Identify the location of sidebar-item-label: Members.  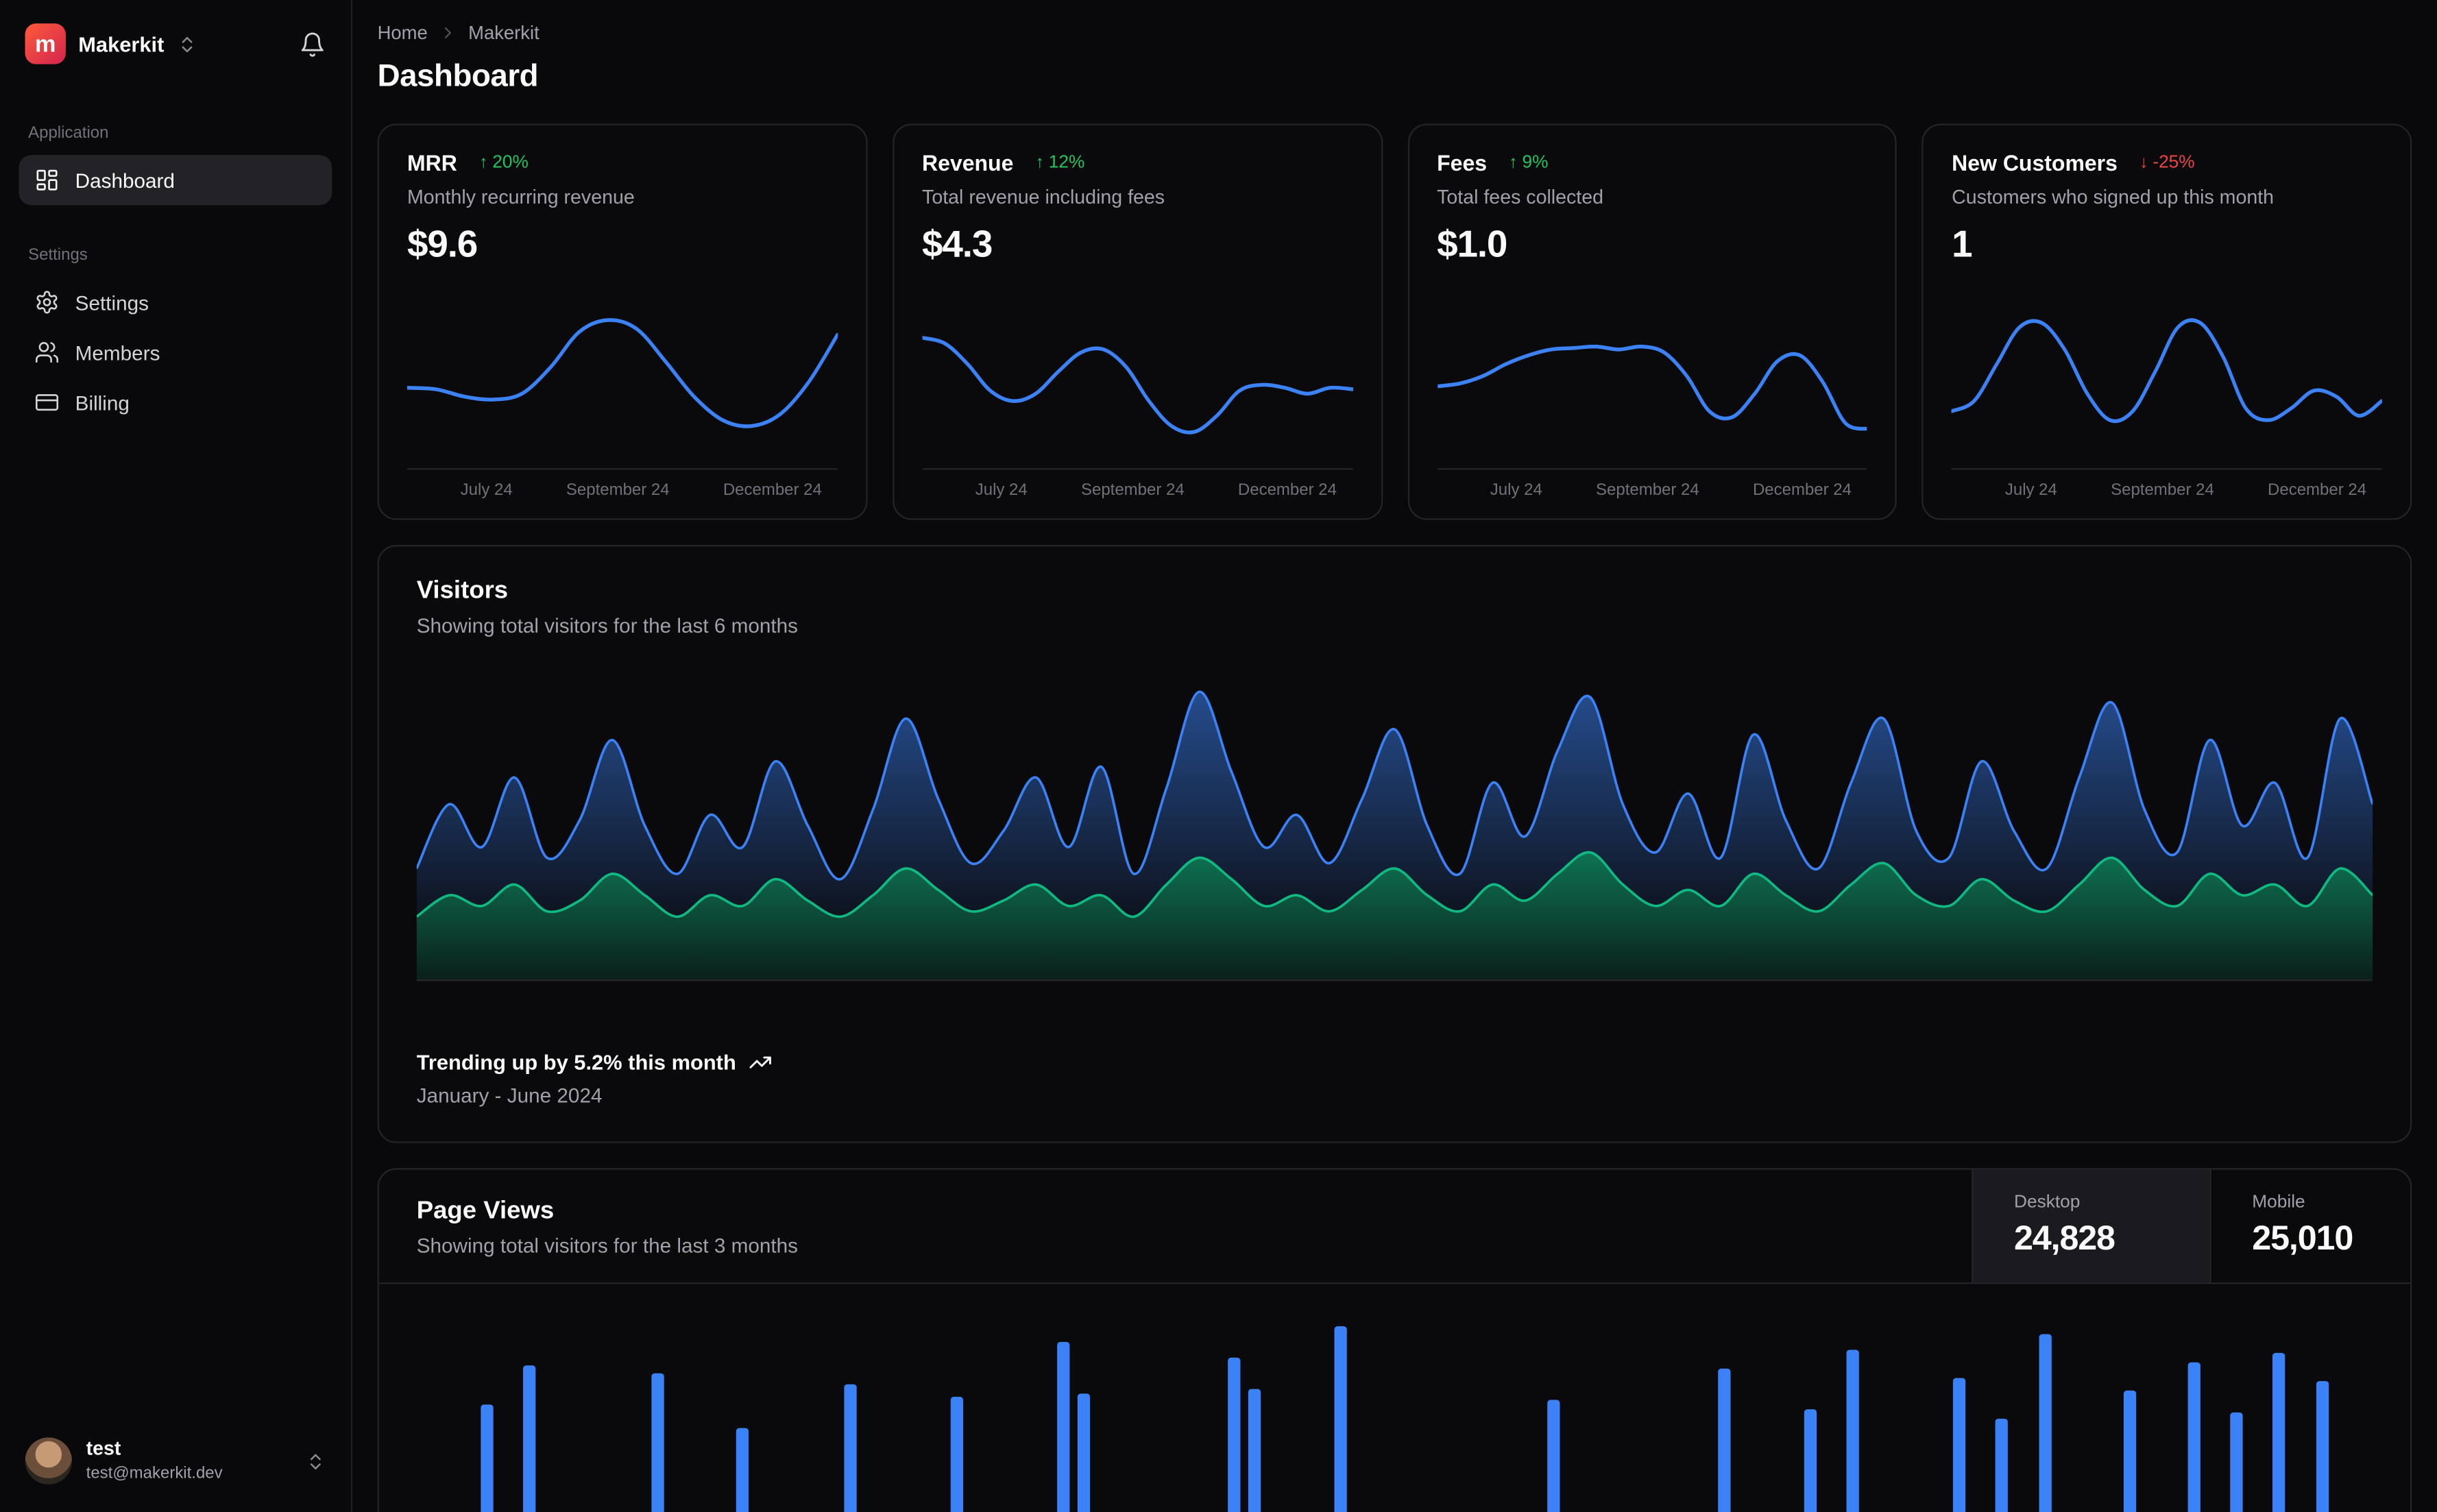
(118, 353).